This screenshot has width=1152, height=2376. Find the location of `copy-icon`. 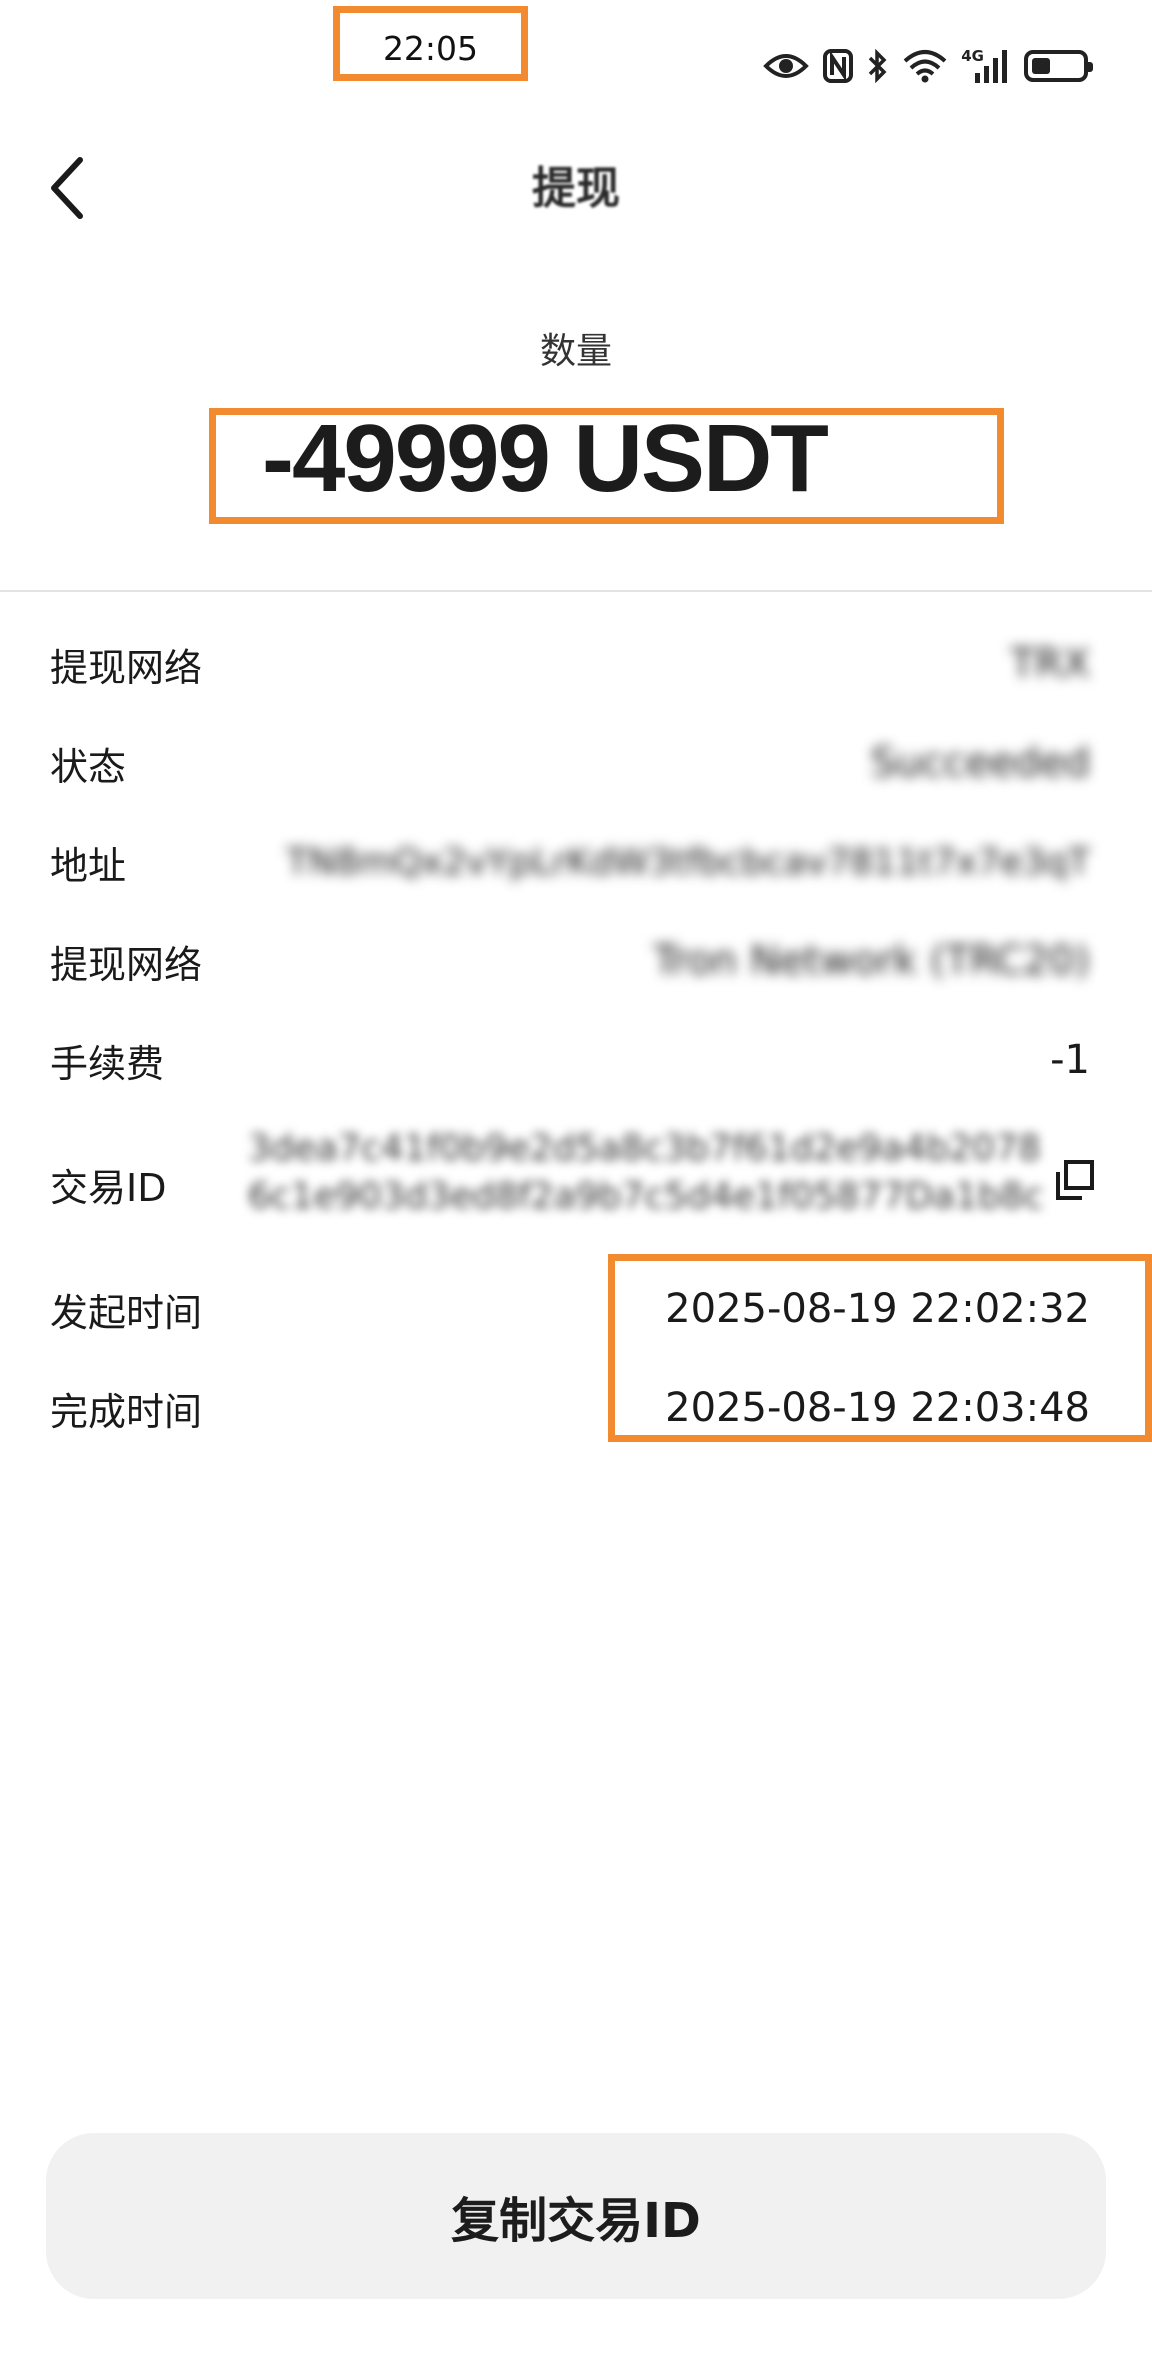

copy-icon is located at coordinates (1074, 1180).